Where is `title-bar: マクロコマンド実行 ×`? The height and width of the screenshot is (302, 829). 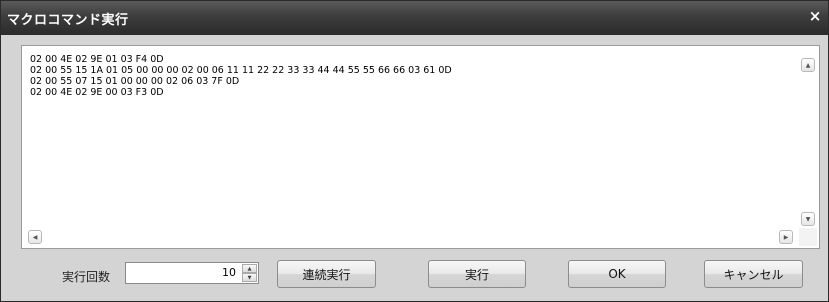
title-bar: マクロコマンド実行 × is located at coordinates (414, 18).